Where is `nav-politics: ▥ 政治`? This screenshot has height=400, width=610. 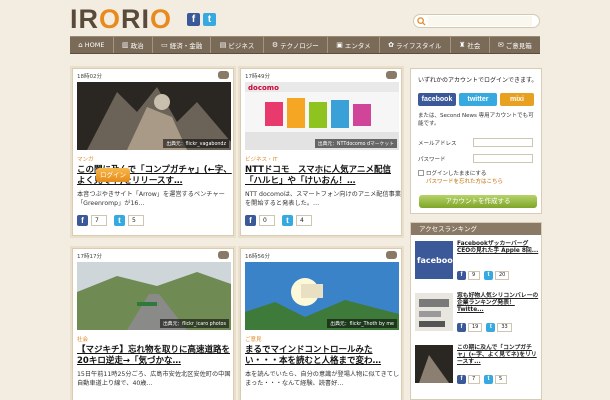
nav-politics: ▥ 政治 is located at coordinates (133, 45).